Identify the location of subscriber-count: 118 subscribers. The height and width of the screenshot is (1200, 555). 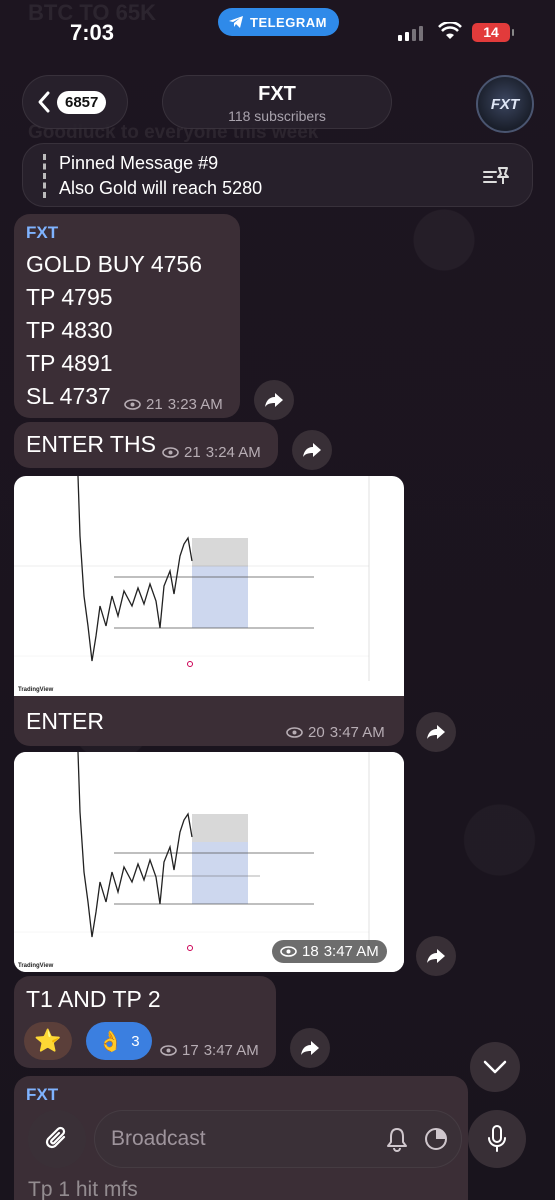
(277, 116).